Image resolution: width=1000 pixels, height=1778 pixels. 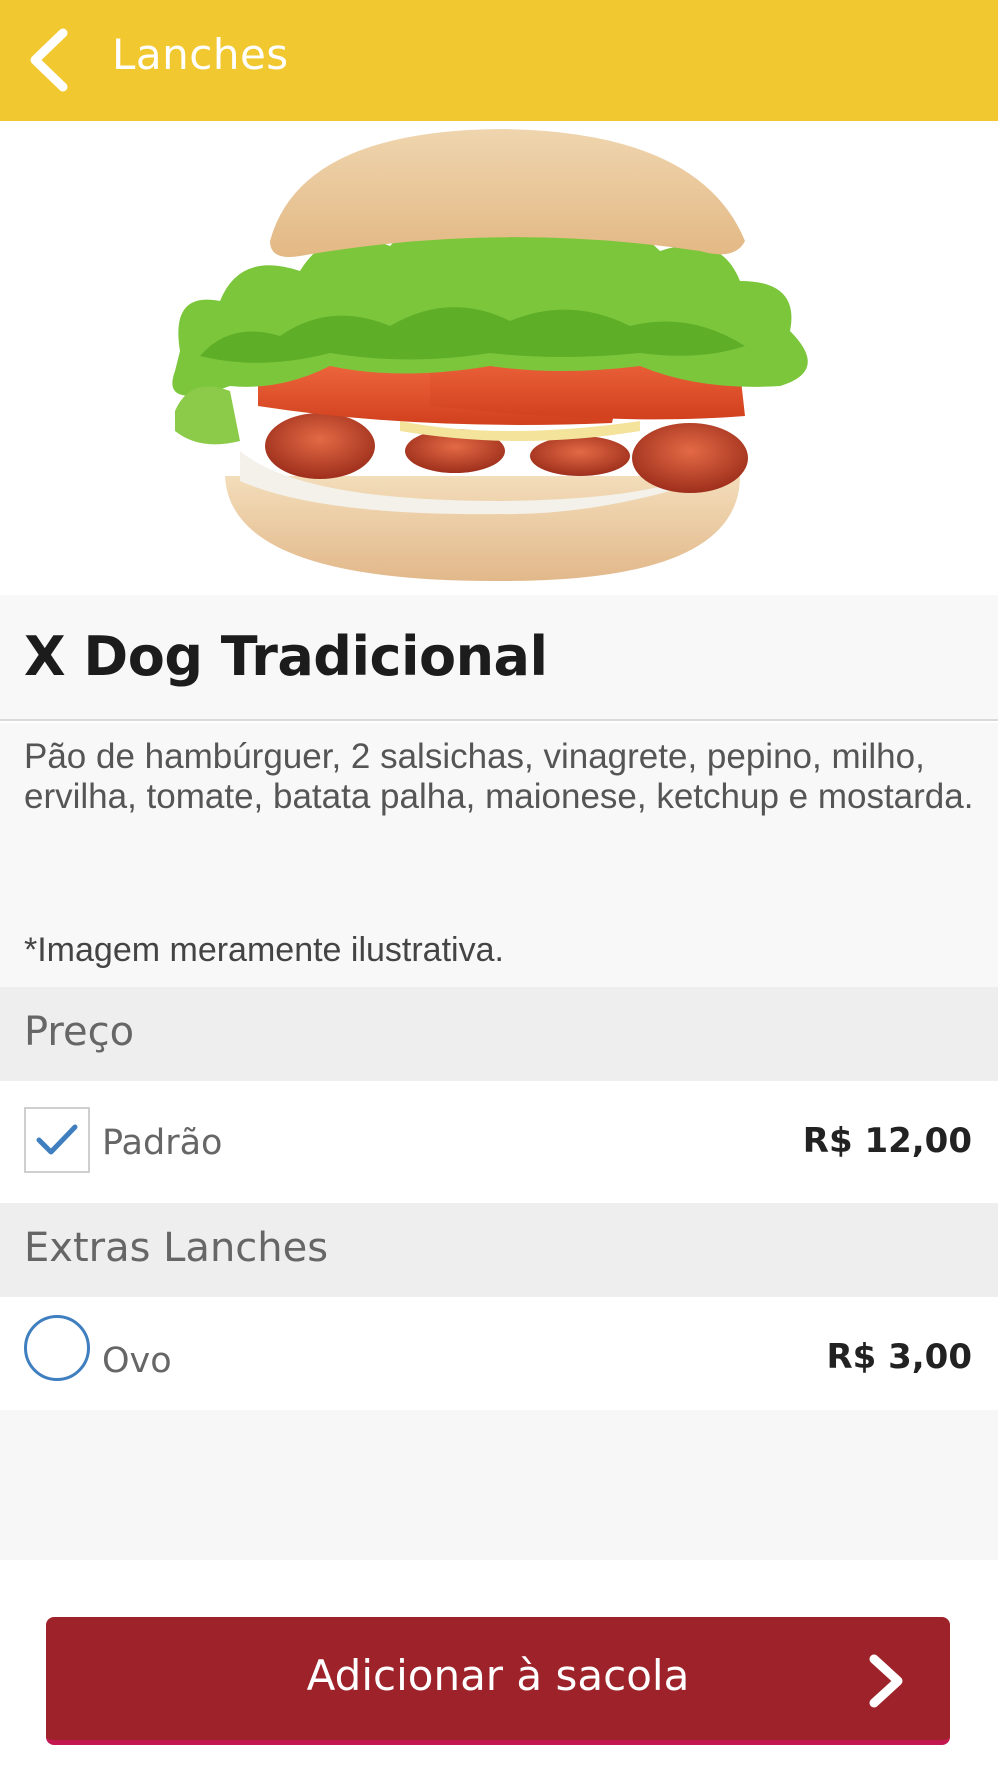 What do you see at coordinates (499, 60) in the screenshot?
I see `app-header: Lanches` at bounding box center [499, 60].